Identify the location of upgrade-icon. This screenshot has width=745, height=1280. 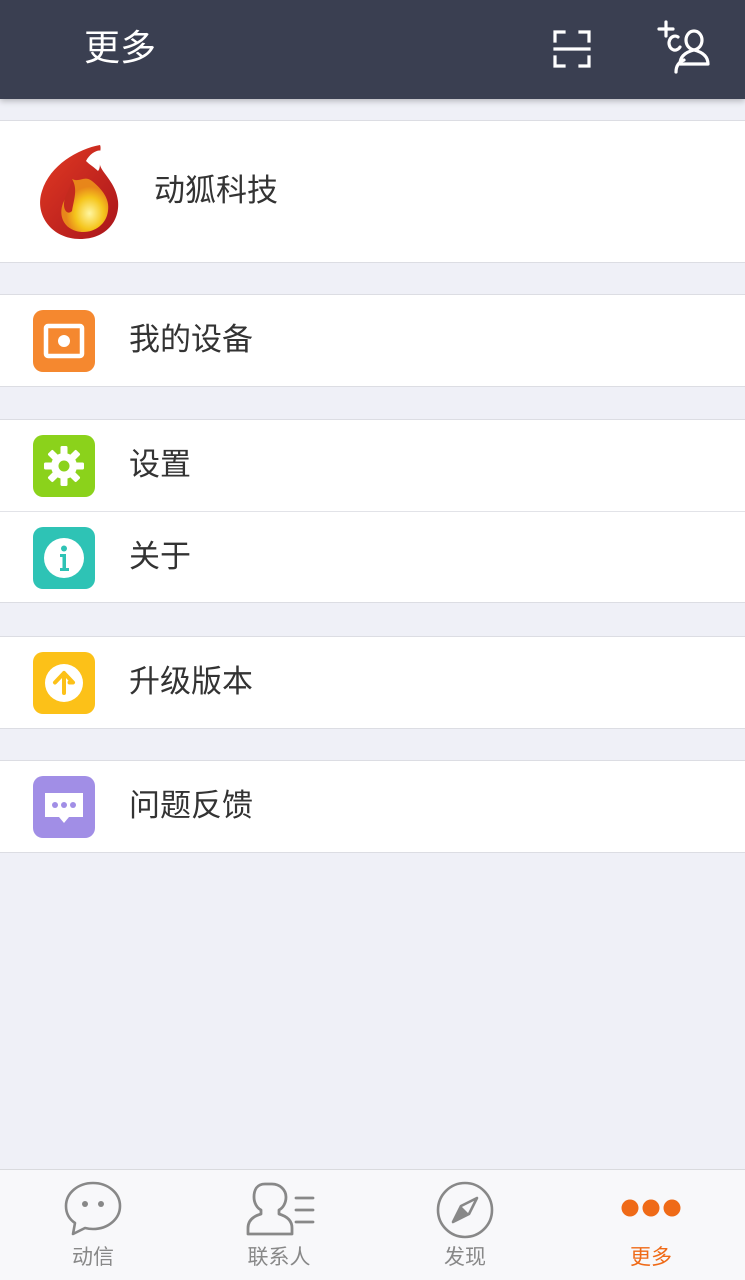
(64, 683).